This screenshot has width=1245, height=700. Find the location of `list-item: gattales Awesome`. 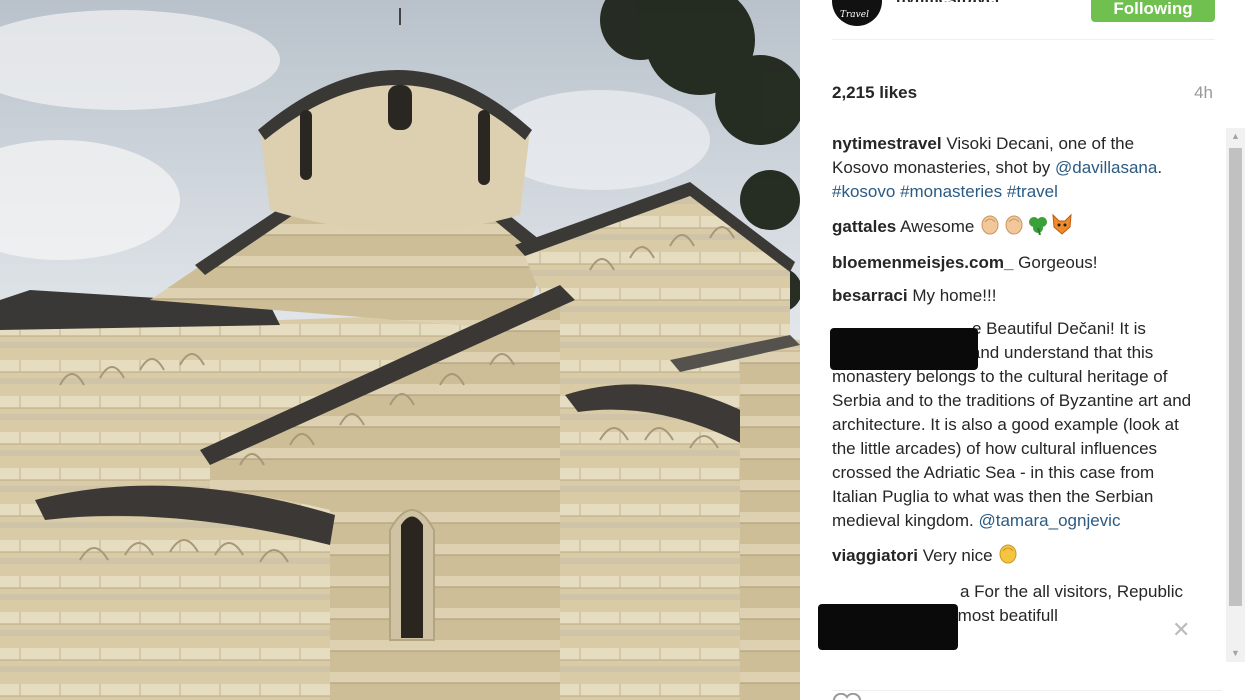

list-item: gattales Awesome is located at coordinates (1013, 227).